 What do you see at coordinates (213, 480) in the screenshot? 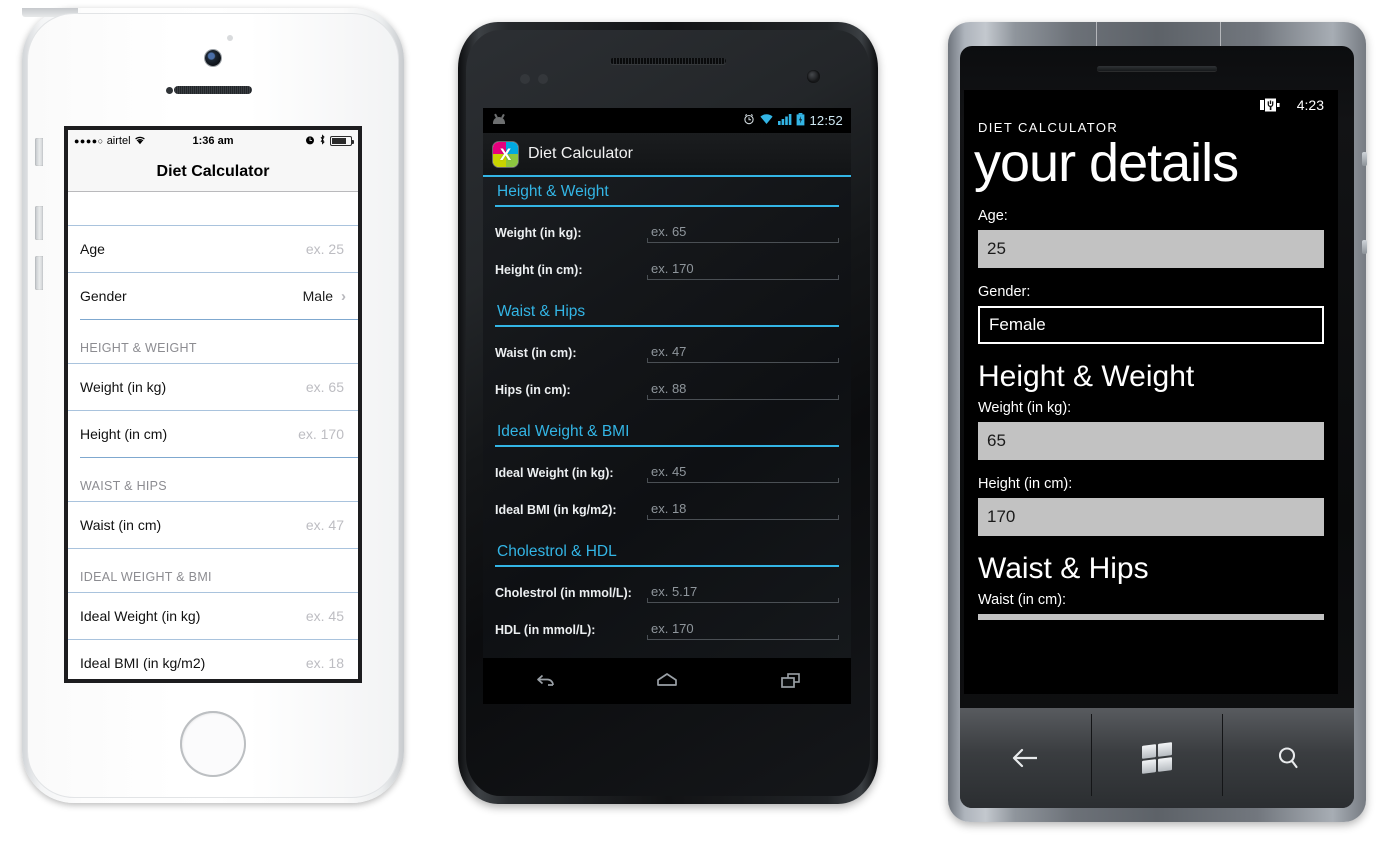
I see `list-section-header: WAIST & HIPS` at bounding box center [213, 480].